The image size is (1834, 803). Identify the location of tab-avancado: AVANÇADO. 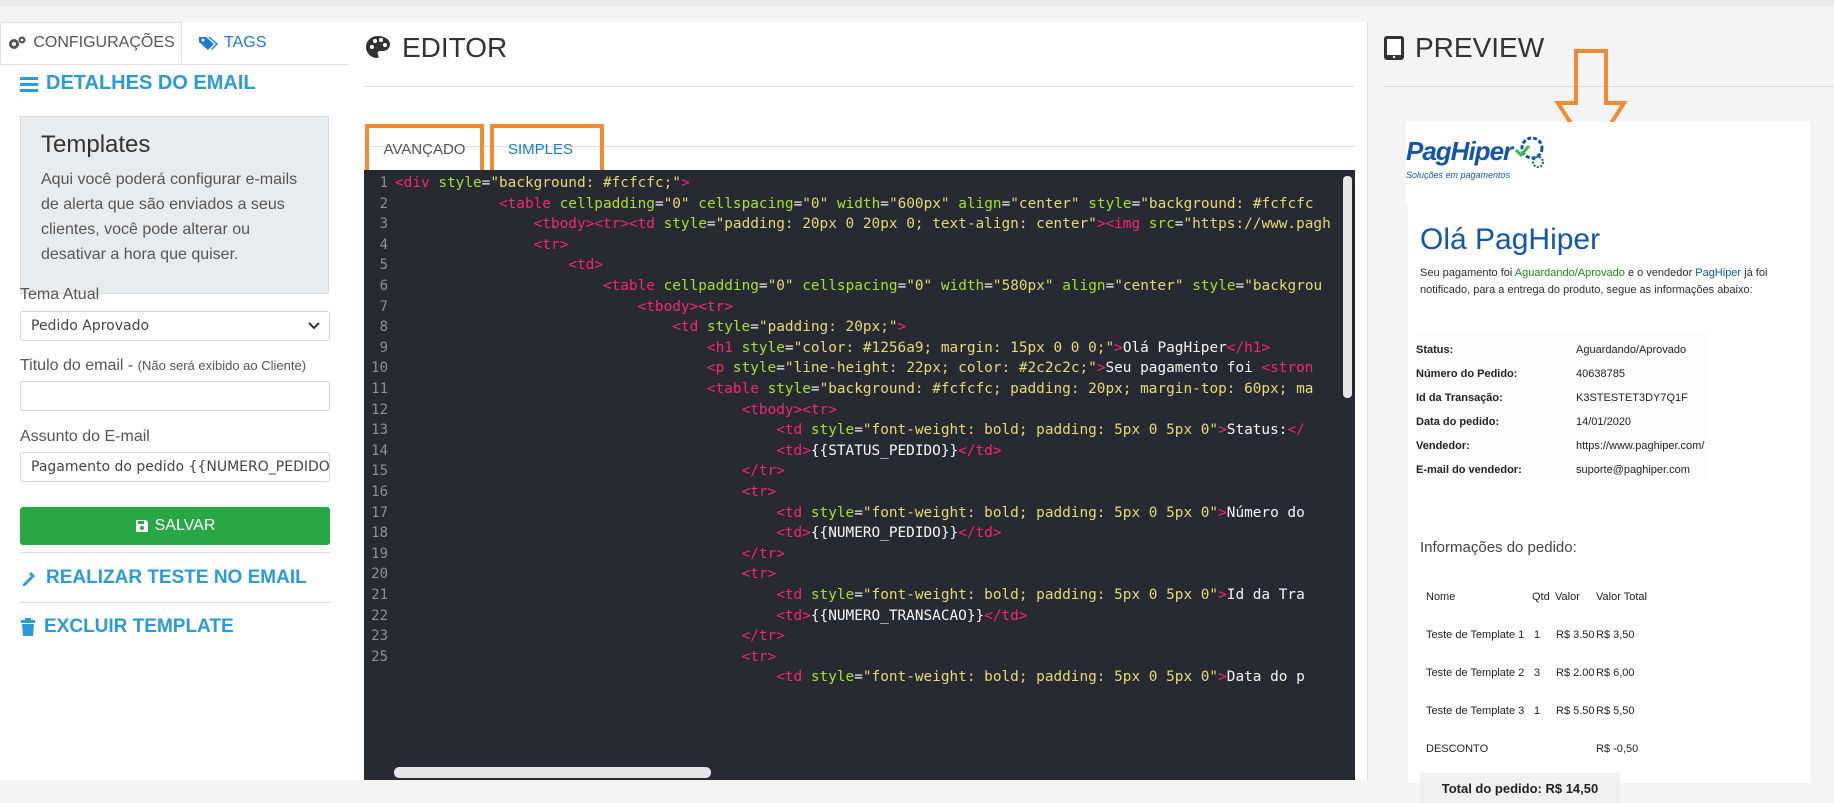
(424, 149).